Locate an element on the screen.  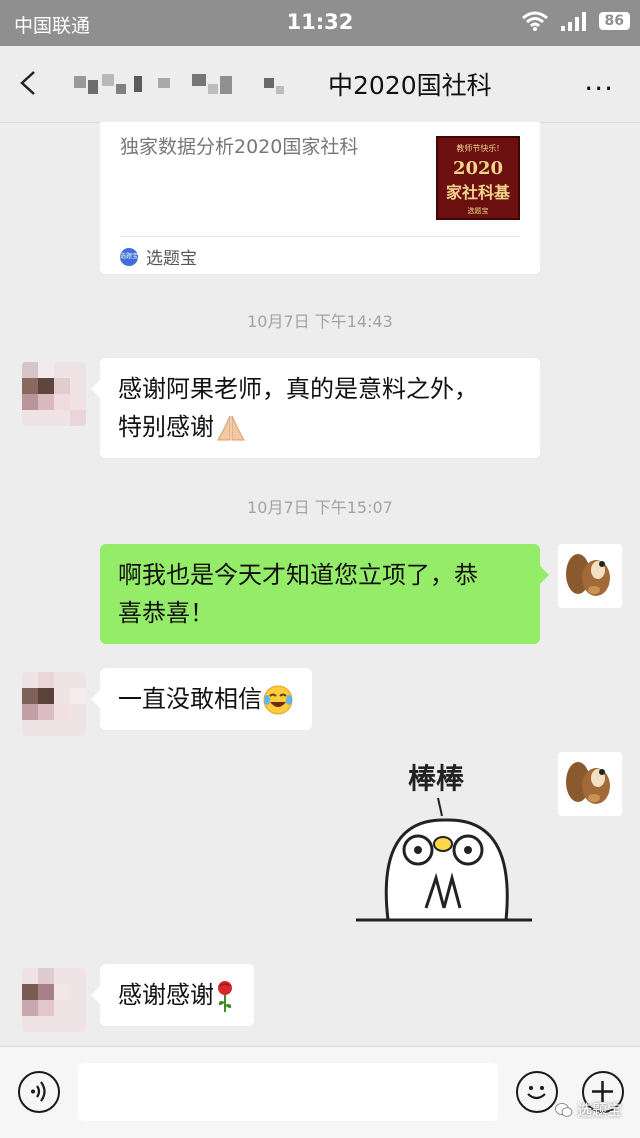
status-icons: 86 is located at coordinates (575, 21).